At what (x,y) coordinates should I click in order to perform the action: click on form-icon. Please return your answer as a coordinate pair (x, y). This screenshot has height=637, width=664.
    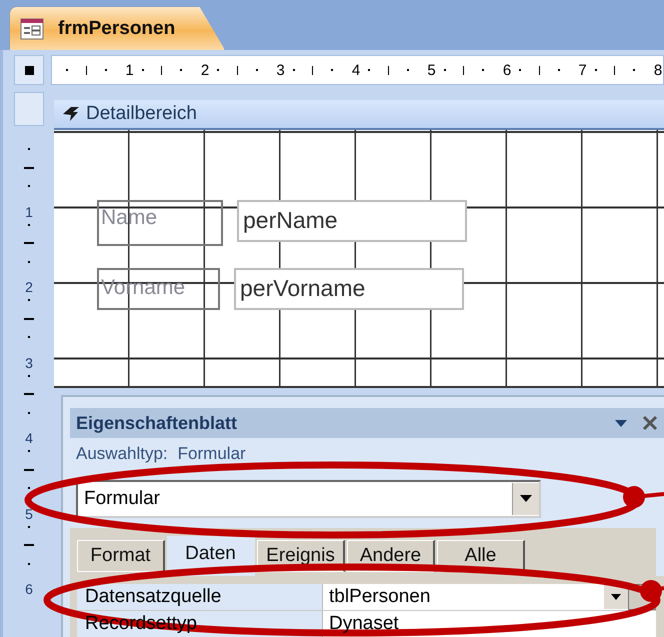
    Looking at the image, I should click on (32, 29).